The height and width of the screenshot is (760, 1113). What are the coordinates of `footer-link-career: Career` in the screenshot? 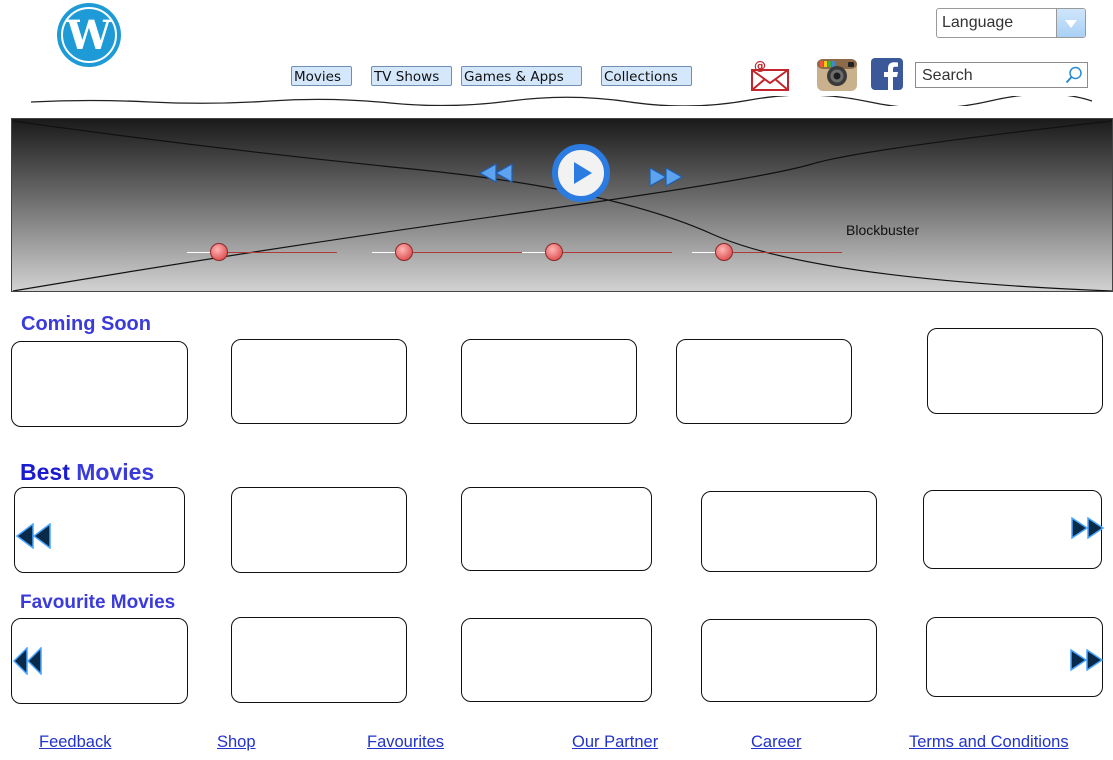 It's located at (776, 742).